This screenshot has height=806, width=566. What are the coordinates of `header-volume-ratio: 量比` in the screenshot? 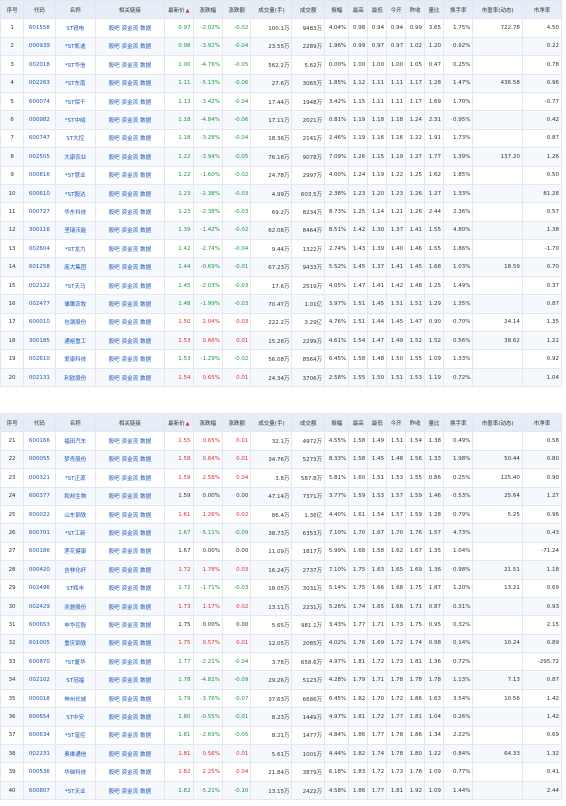 It's located at (434, 422).